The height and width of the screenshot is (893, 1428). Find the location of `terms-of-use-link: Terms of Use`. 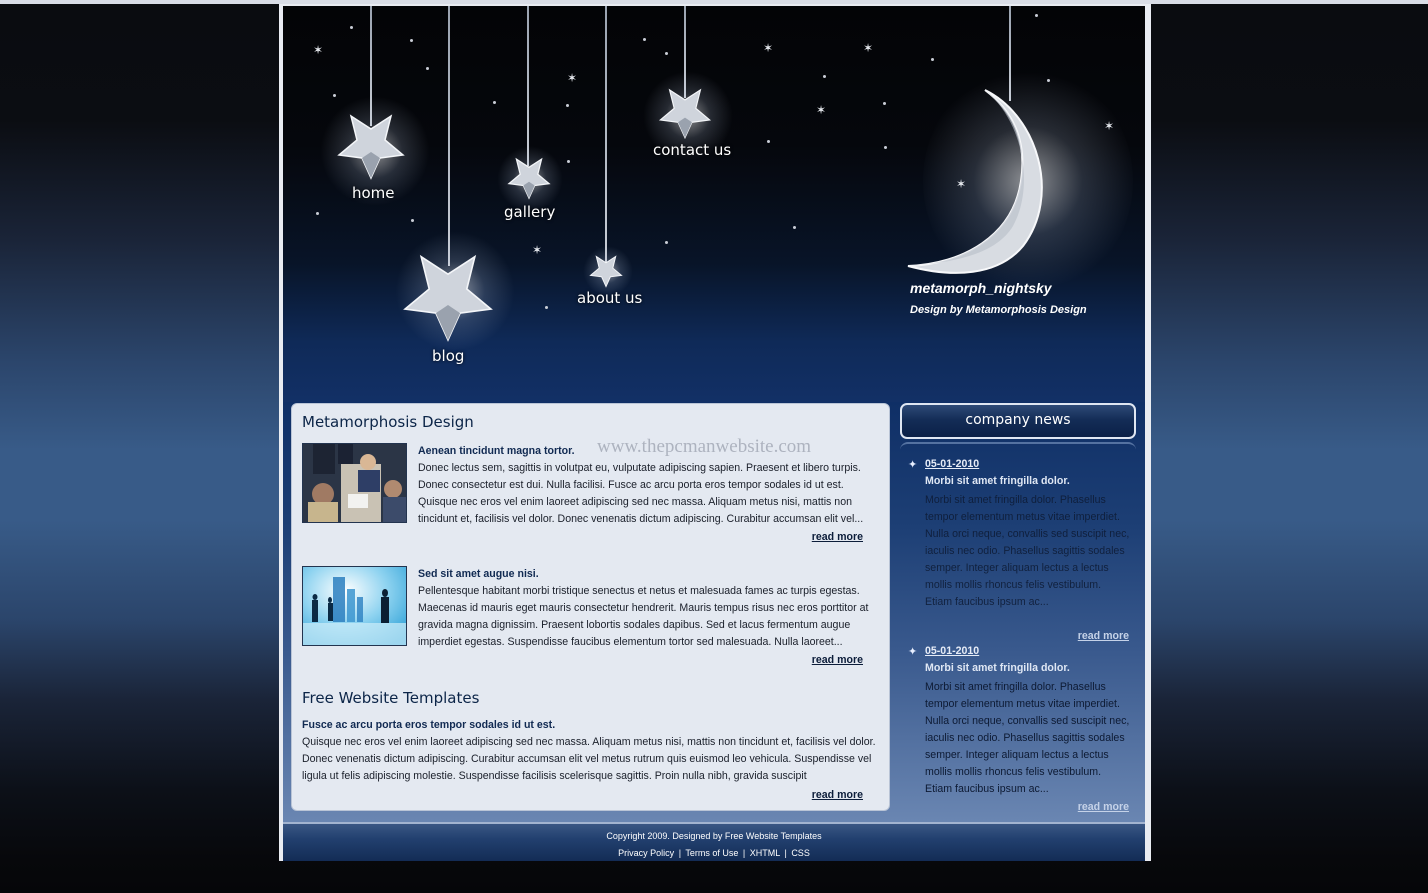

terms-of-use-link: Terms of Use is located at coordinates (711, 853).